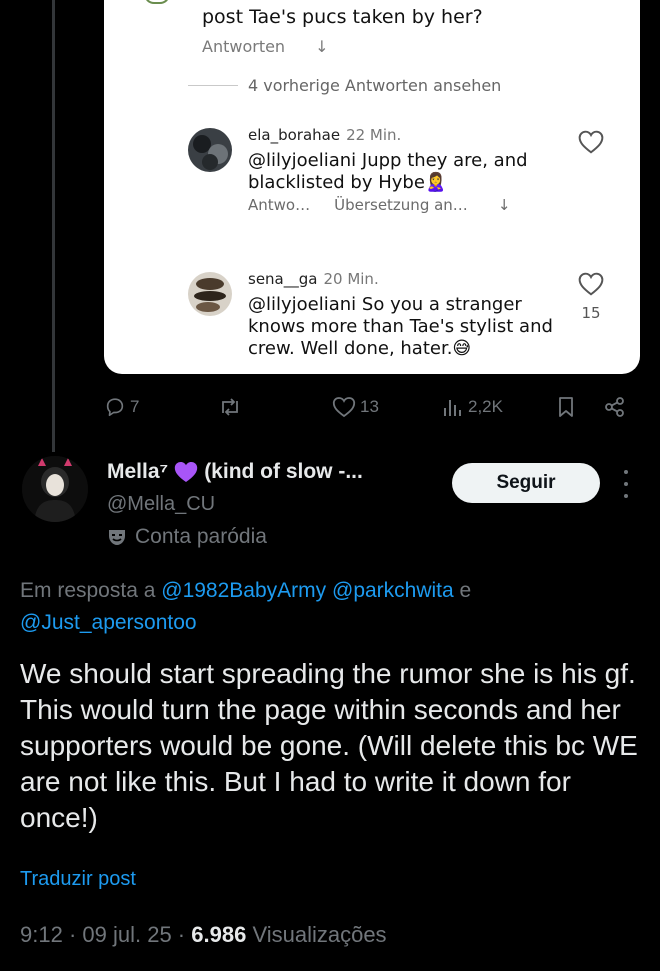 The width and height of the screenshot is (660, 971). I want to click on post-date: 09 jul. 25, so click(126, 934).